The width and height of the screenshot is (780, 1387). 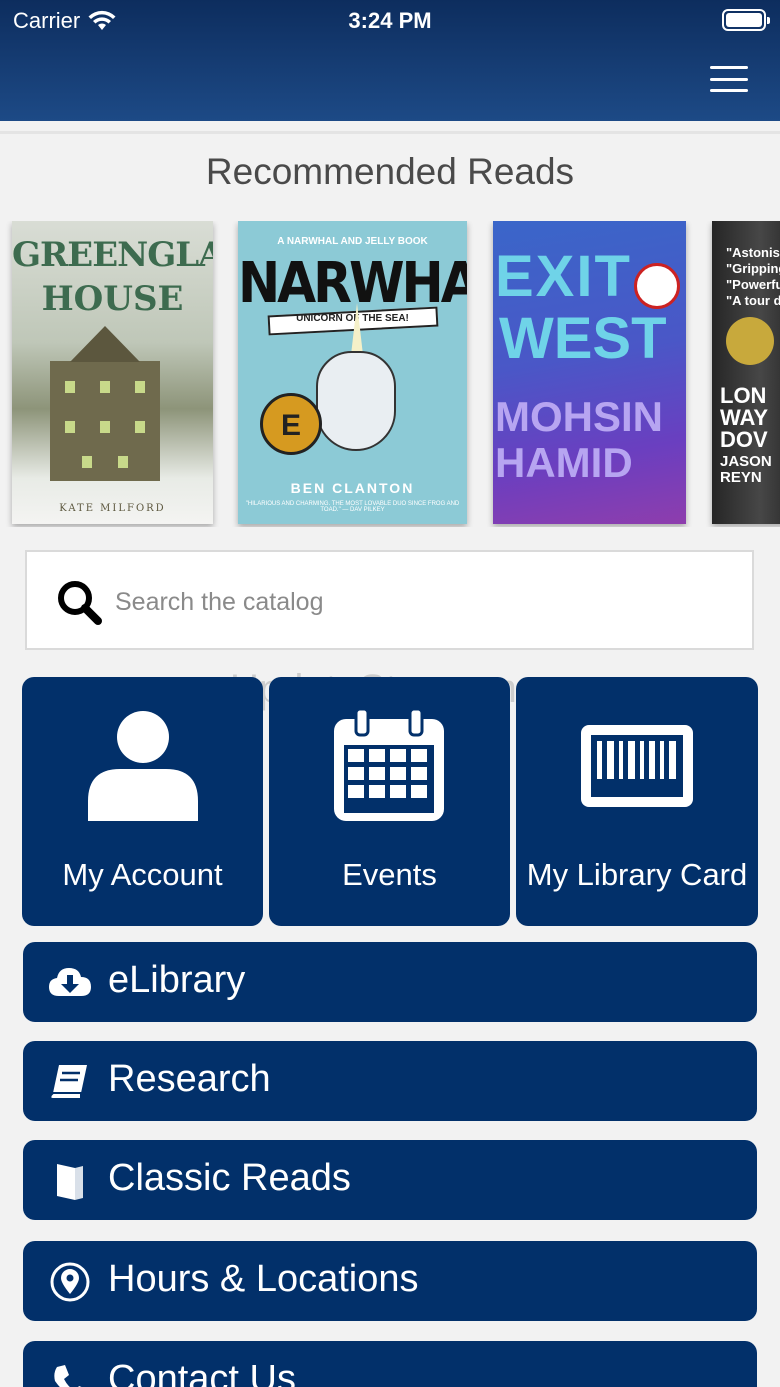 I want to click on cover-author-line: REYN, so click(x=741, y=477).